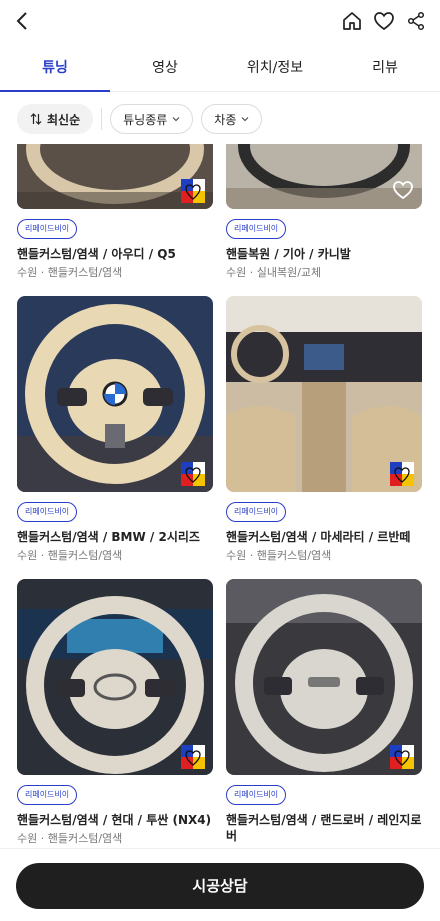  Describe the element at coordinates (324, 828) in the screenshot. I see `card-title: 핸들커스텀/염색 / 랜드로버 / 레인지로버` at that location.